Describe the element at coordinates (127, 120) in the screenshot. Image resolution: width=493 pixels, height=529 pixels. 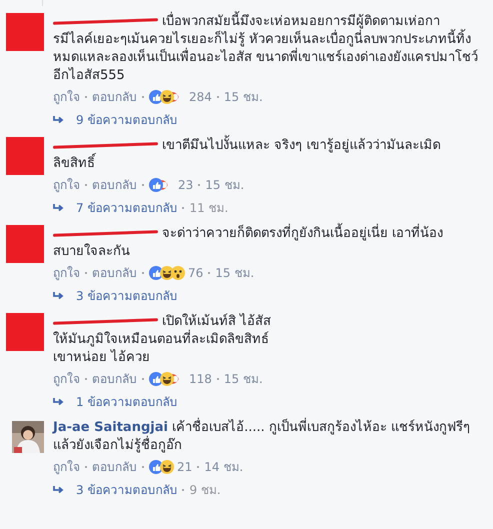
I see `view-replies-link: 9 ข้อความตอบกลับ` at that location.